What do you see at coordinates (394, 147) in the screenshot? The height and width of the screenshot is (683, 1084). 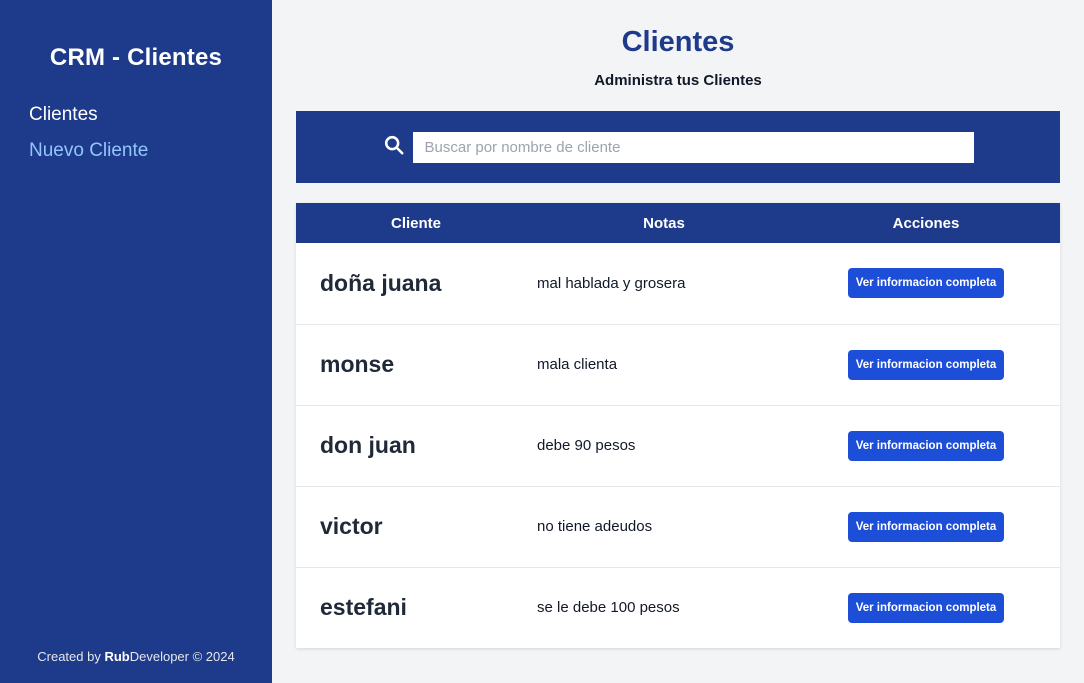 I see `search-icon` at bounding box center [394, 147].